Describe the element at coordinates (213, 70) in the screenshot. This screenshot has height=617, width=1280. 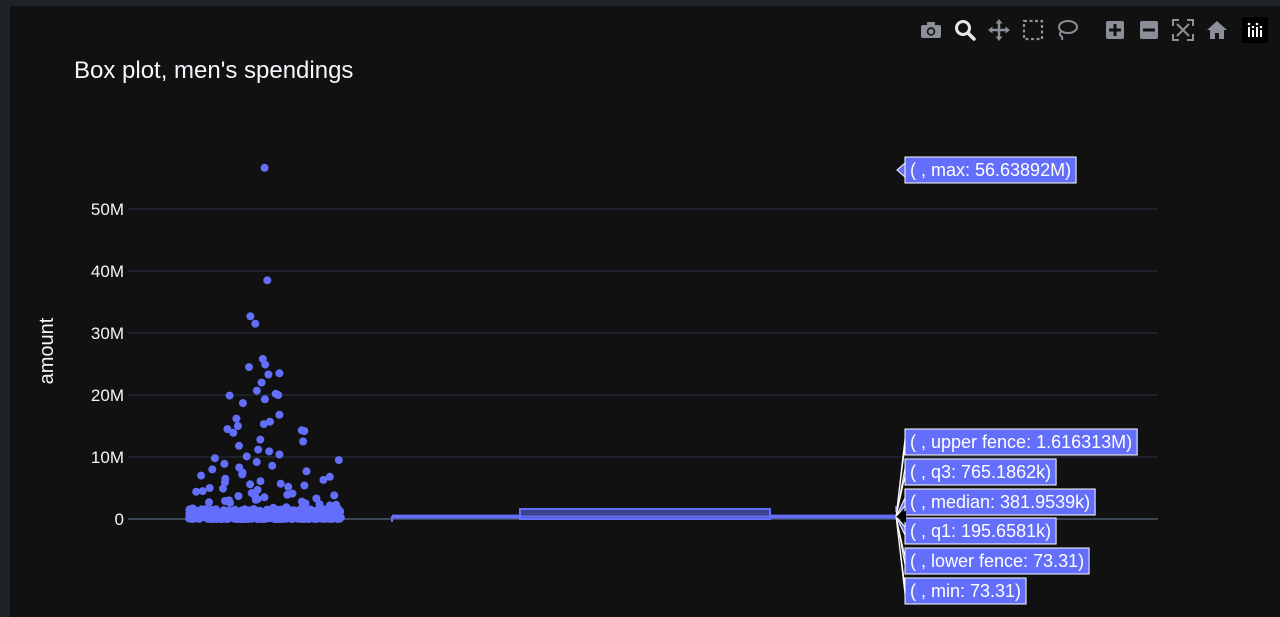
I see `chart-title: Box plot, men's spendings` at that location.